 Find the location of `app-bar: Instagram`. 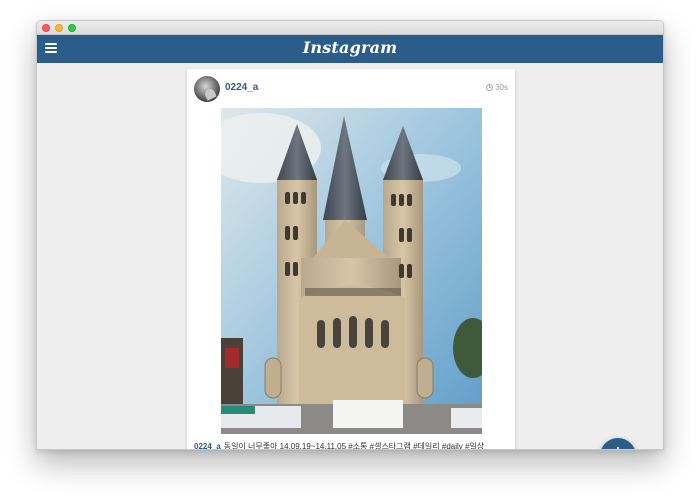

app-bar: Instagram is located at coordinates (350, 49).